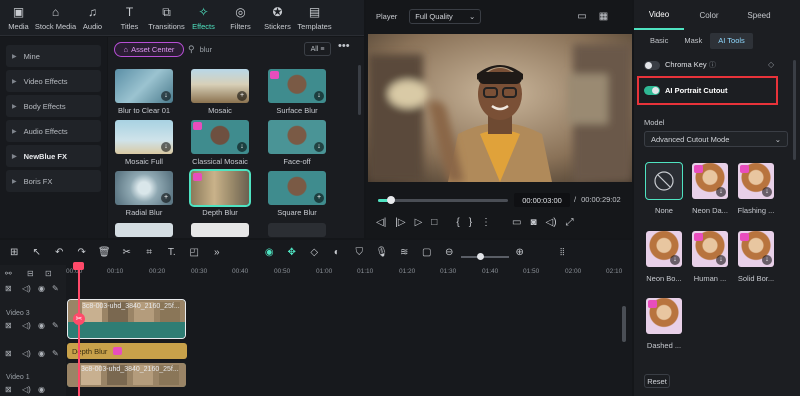 The height and width of the screenshot is (396, 800). I want to click on split-marker-icon: ✂, so click(79, 319).